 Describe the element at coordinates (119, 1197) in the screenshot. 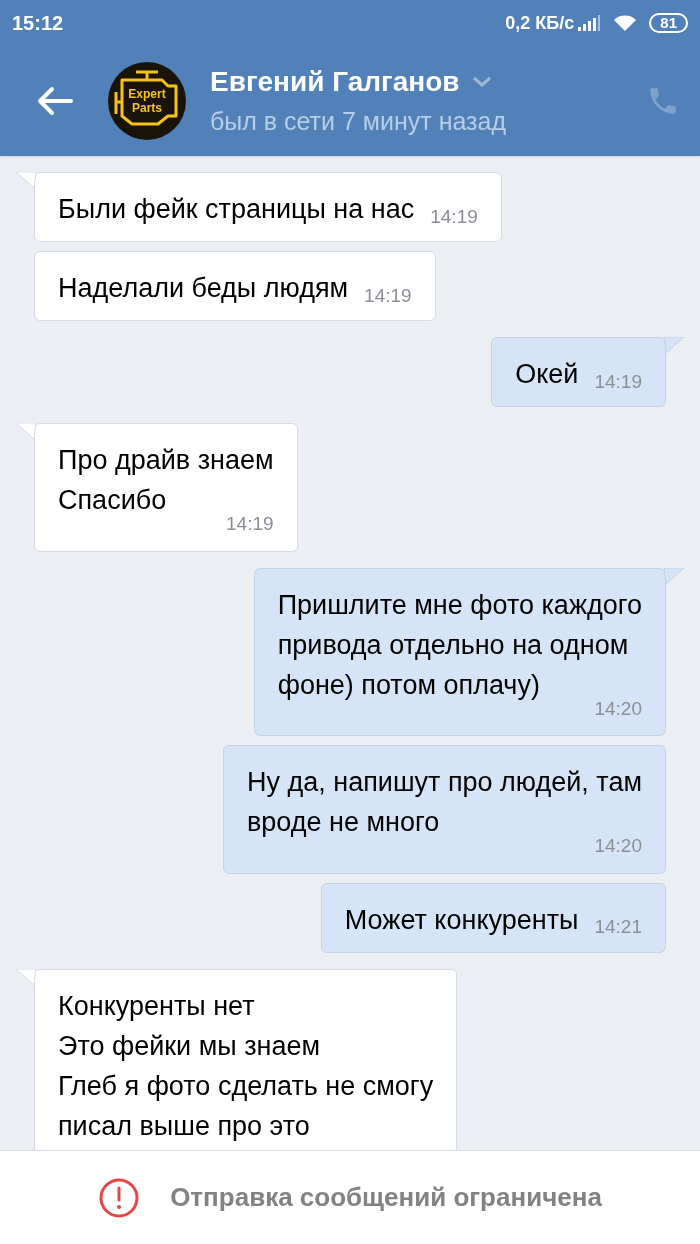

I see `alert-icon` at that location.